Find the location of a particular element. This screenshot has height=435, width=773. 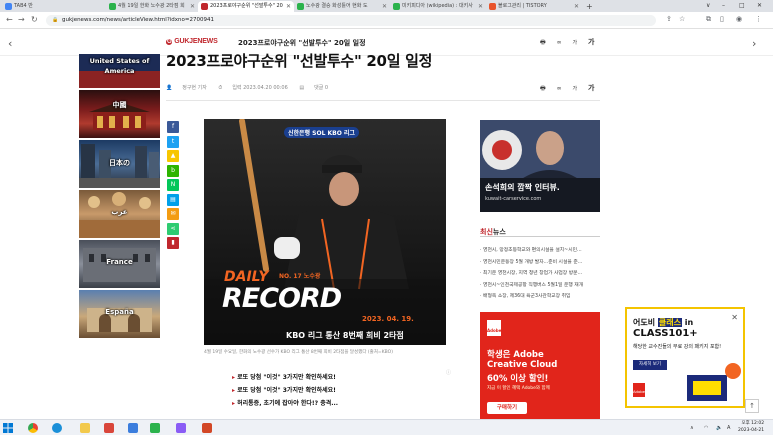

profile-icon: ◉ is located at coordinates (739, 19).